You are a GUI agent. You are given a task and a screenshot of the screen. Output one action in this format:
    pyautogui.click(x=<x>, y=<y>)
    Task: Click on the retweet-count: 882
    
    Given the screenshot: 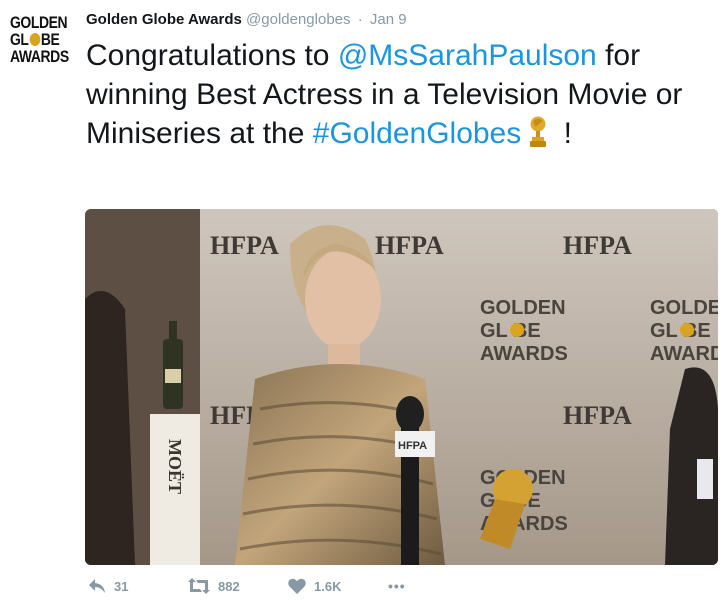 What is the action you would take?
    pyautogui.click(x=229, y=586)
    